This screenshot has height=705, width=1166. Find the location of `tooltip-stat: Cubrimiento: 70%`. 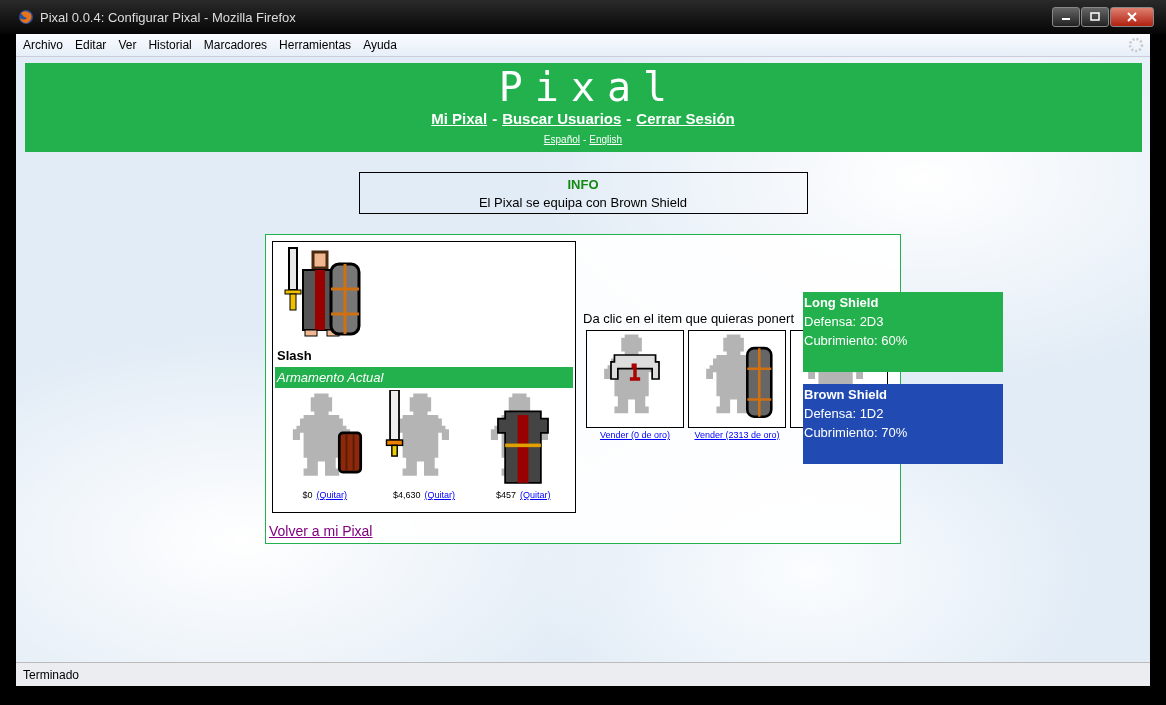

tooltip-stat: Cubrimiento: 70% is located at coordinates (856, 432).